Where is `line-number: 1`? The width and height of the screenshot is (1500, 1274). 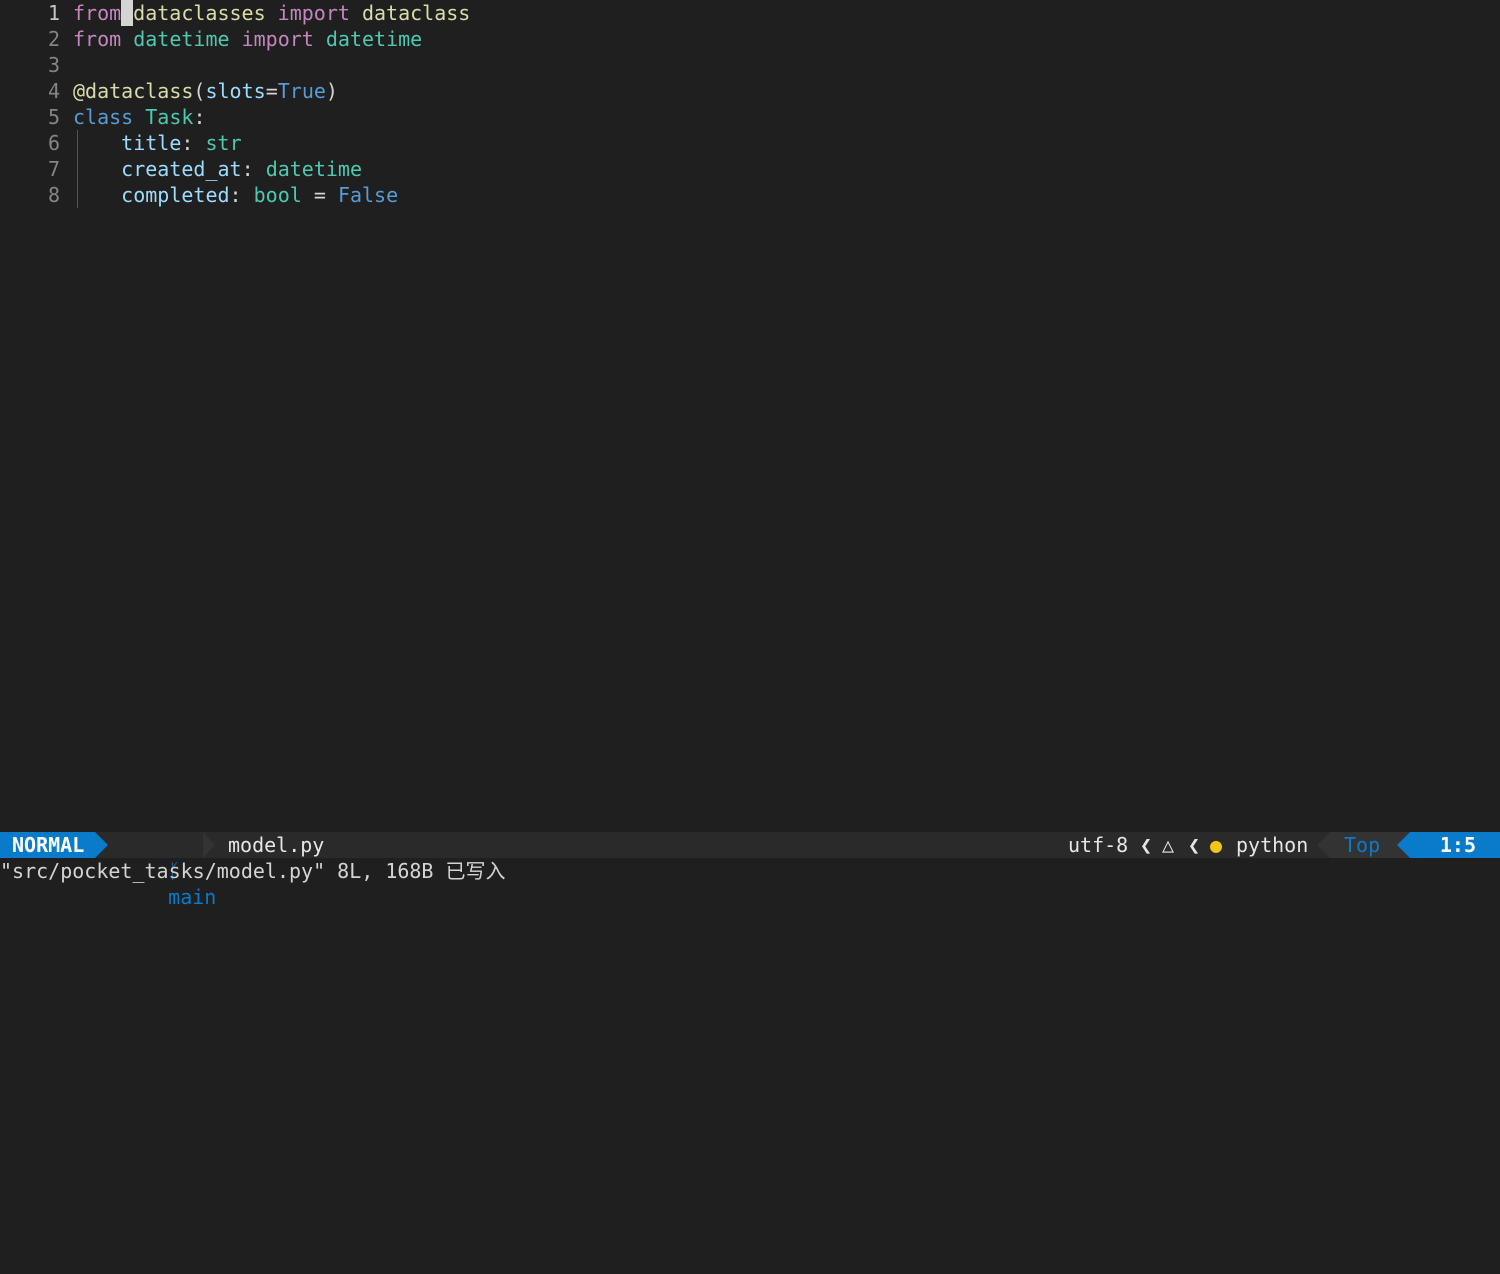 line-number: 1 is located at coordinates (53, 13).